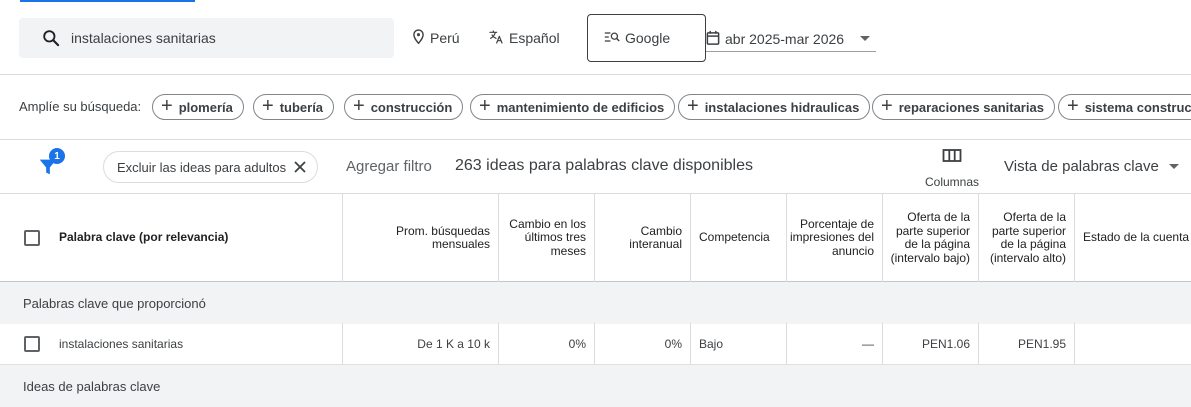 The width and height of the screenshot is (1191, 407). What do you see at coordinates (595, 386) in the screenshot?
I see `group-header-ideas: Ideas de palabras clave` at bounding box center [595, 386].